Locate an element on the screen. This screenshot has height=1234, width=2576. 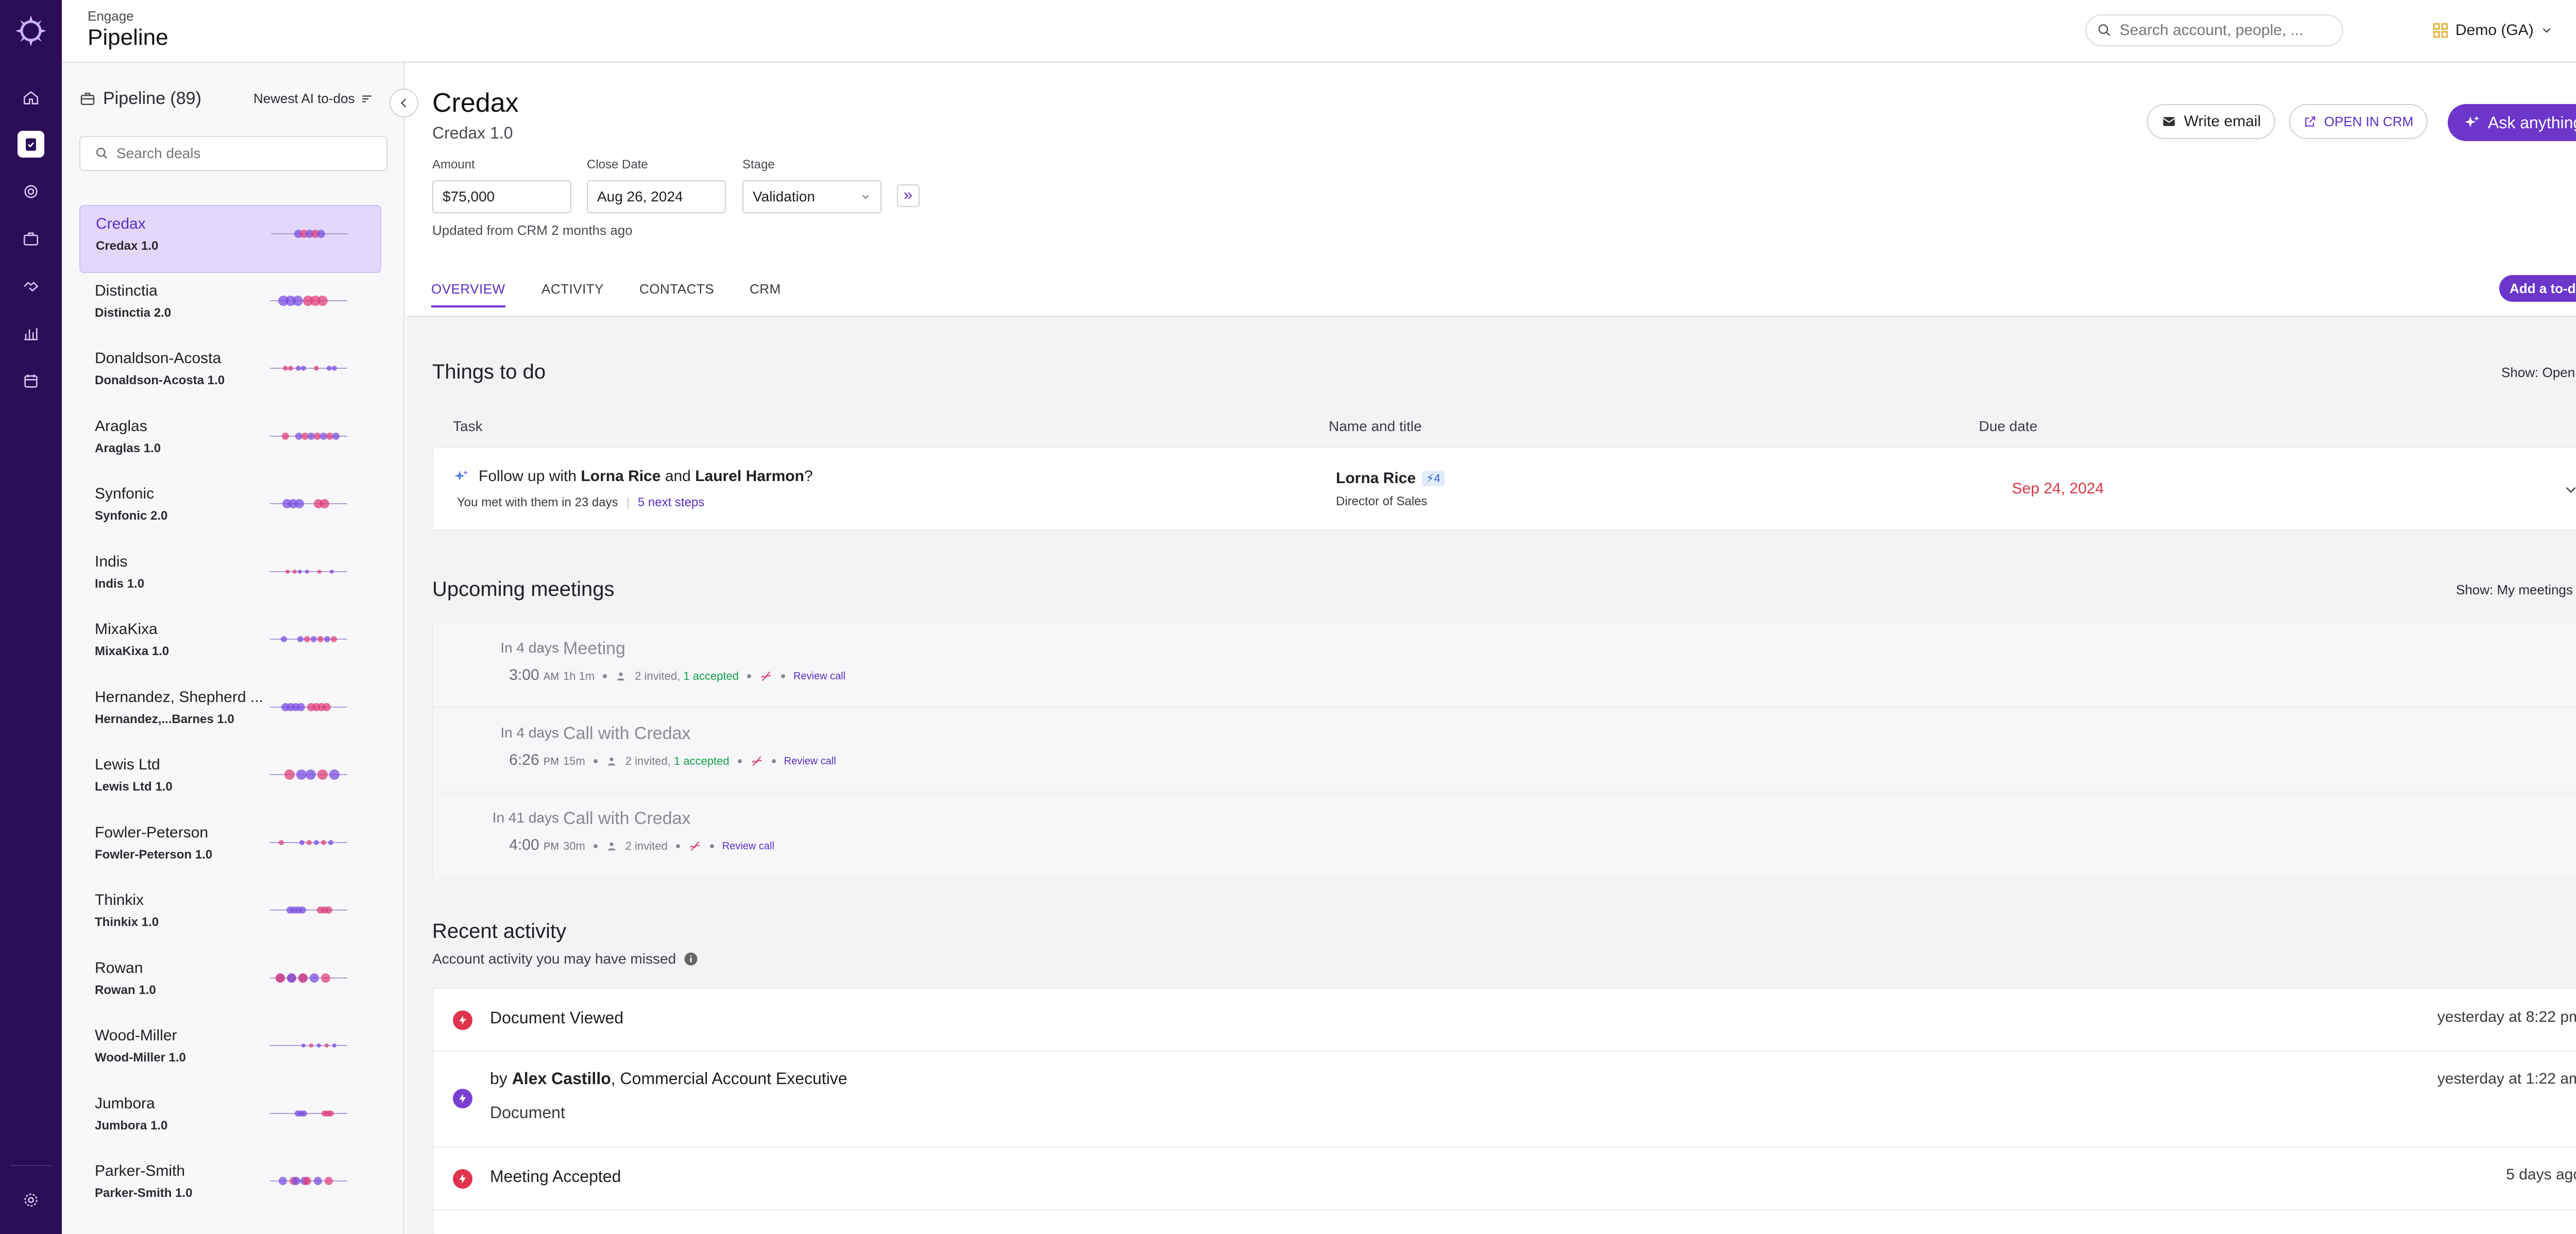
handshake-icon is located at coordinates (31, 286).